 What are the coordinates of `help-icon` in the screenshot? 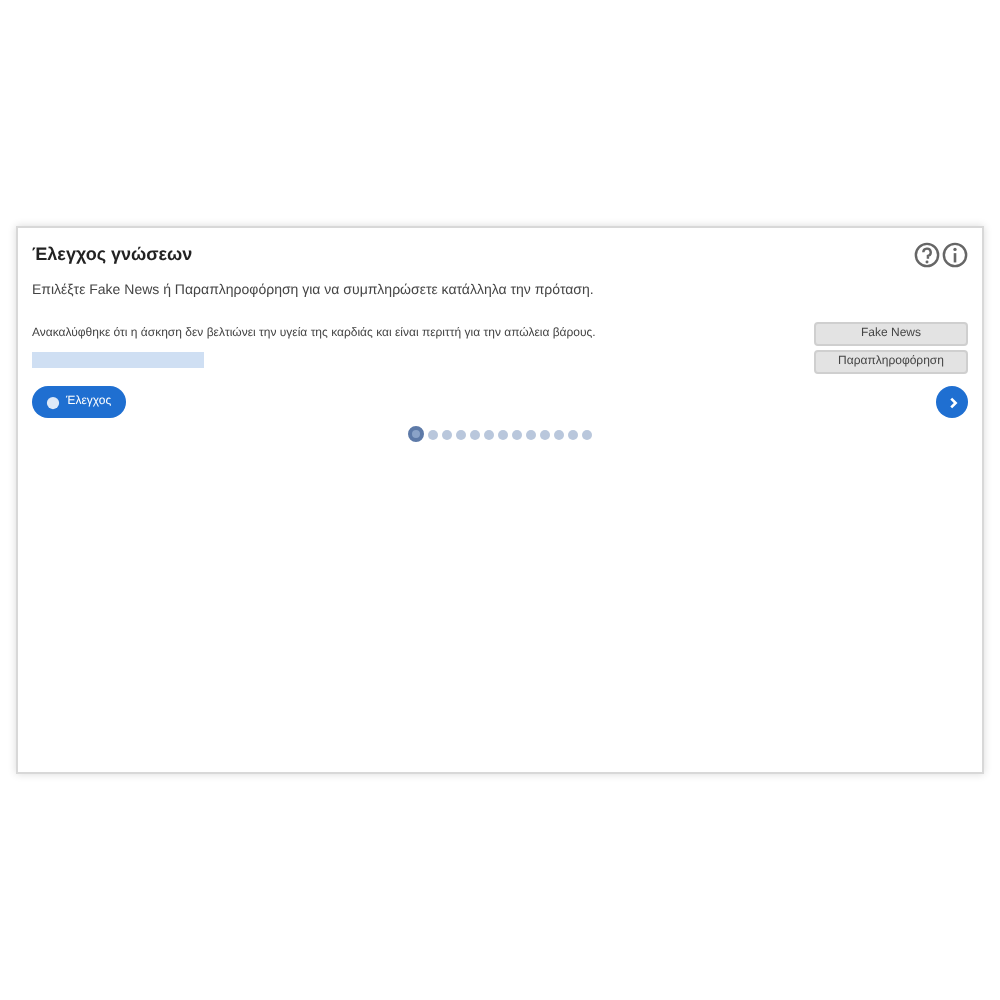 It's located at (927, 255).